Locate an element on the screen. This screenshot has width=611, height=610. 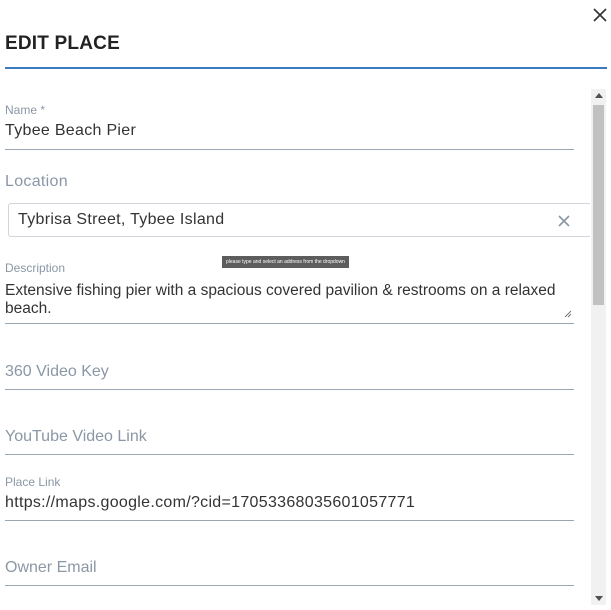
vertical-scrollbar is located at coordinates (598, 347).